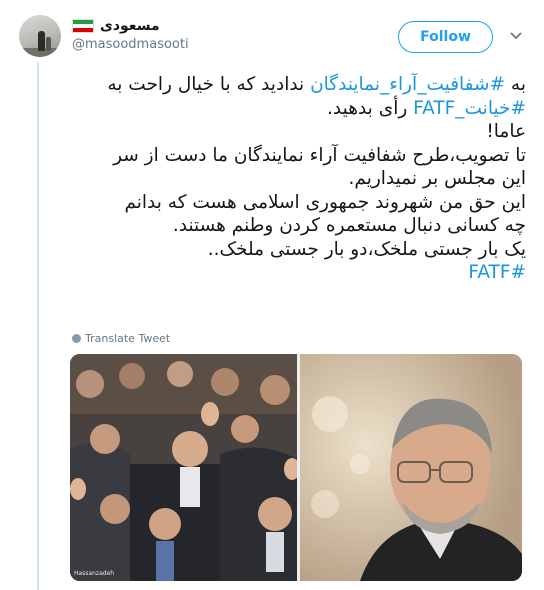 The height and width of the screenshot is (590, 544). What do you see at coordinates (130, 44) in the screenshot?
I see `user-handle: @masoodmasooti` at bounding box center [130, 44].